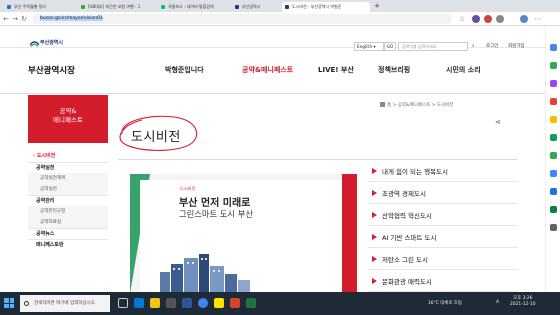  I want to click on vision-item: 내게 힘이 되는 행복도시, so click(443, 171).